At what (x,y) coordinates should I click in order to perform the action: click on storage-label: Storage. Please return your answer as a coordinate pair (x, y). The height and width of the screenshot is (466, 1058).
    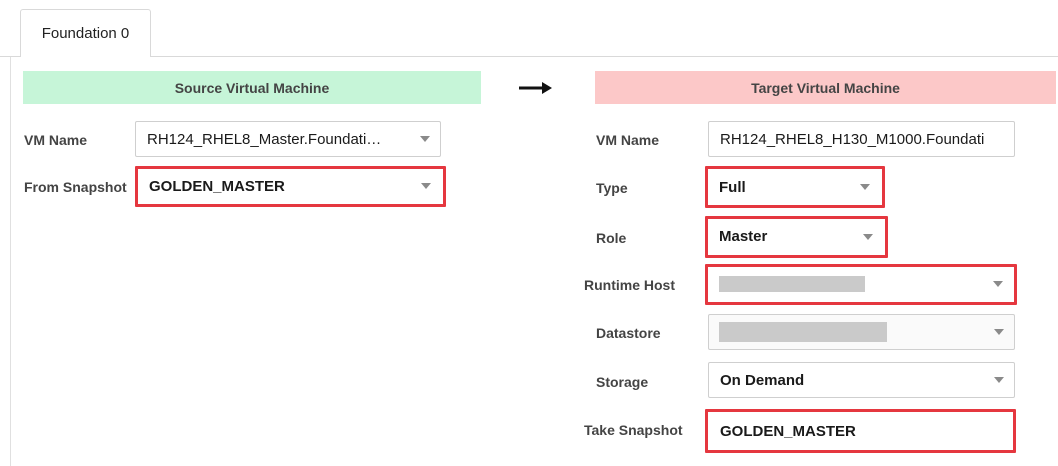
    Looking at the image, I should click on (622, 382).